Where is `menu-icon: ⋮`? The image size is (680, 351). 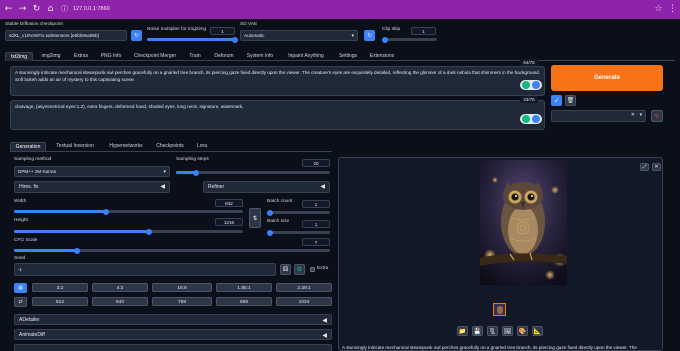
menu-icon: ⋮ is located at coordinates (672, 9).